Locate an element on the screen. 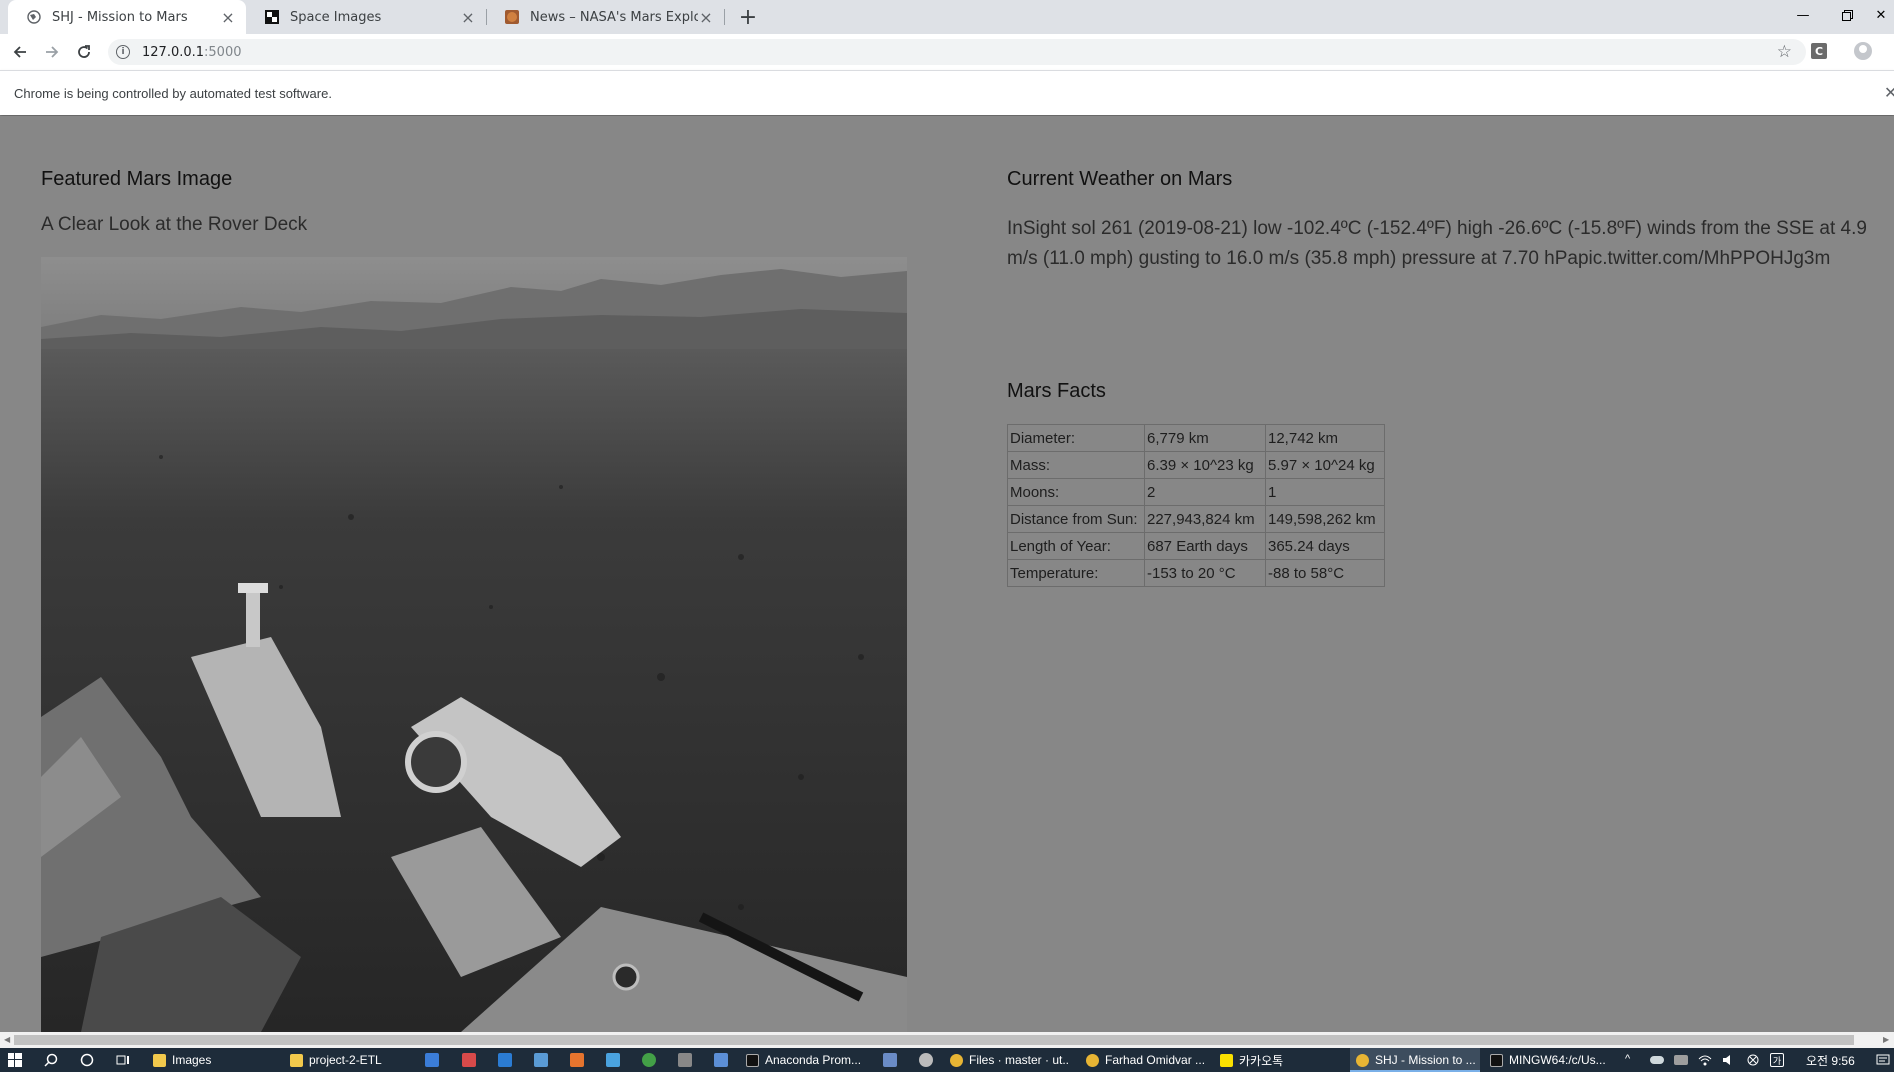 This screenshot has height=1072, width=1894. kakaotalk-icon is located at coordinates (1226, 1060).